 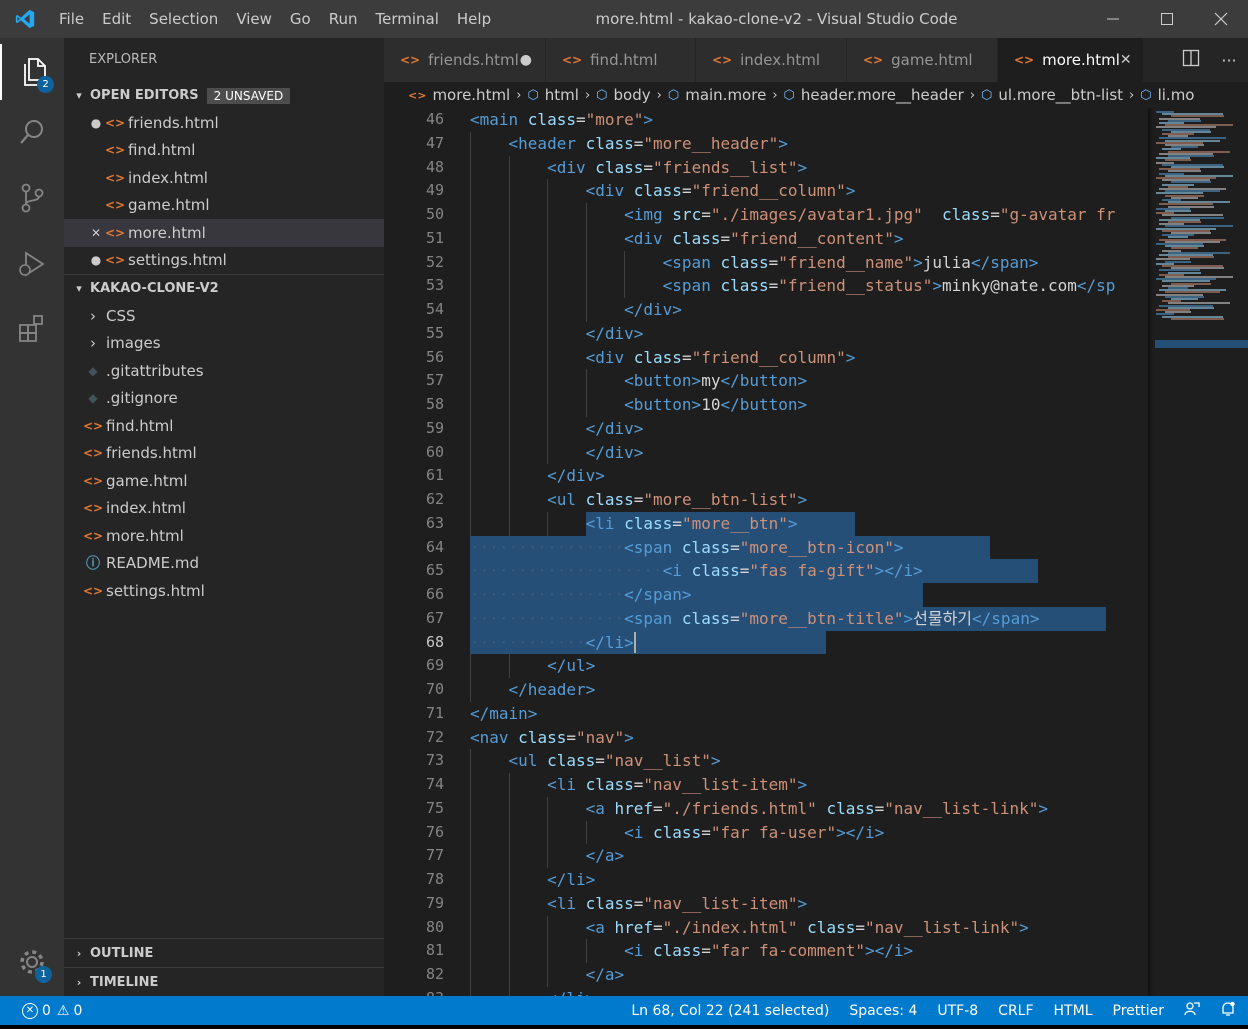 What do you see at coordinates (1167, 19) in the screenshot?
I see `maximize-button` at bounding box center [1167, 19].